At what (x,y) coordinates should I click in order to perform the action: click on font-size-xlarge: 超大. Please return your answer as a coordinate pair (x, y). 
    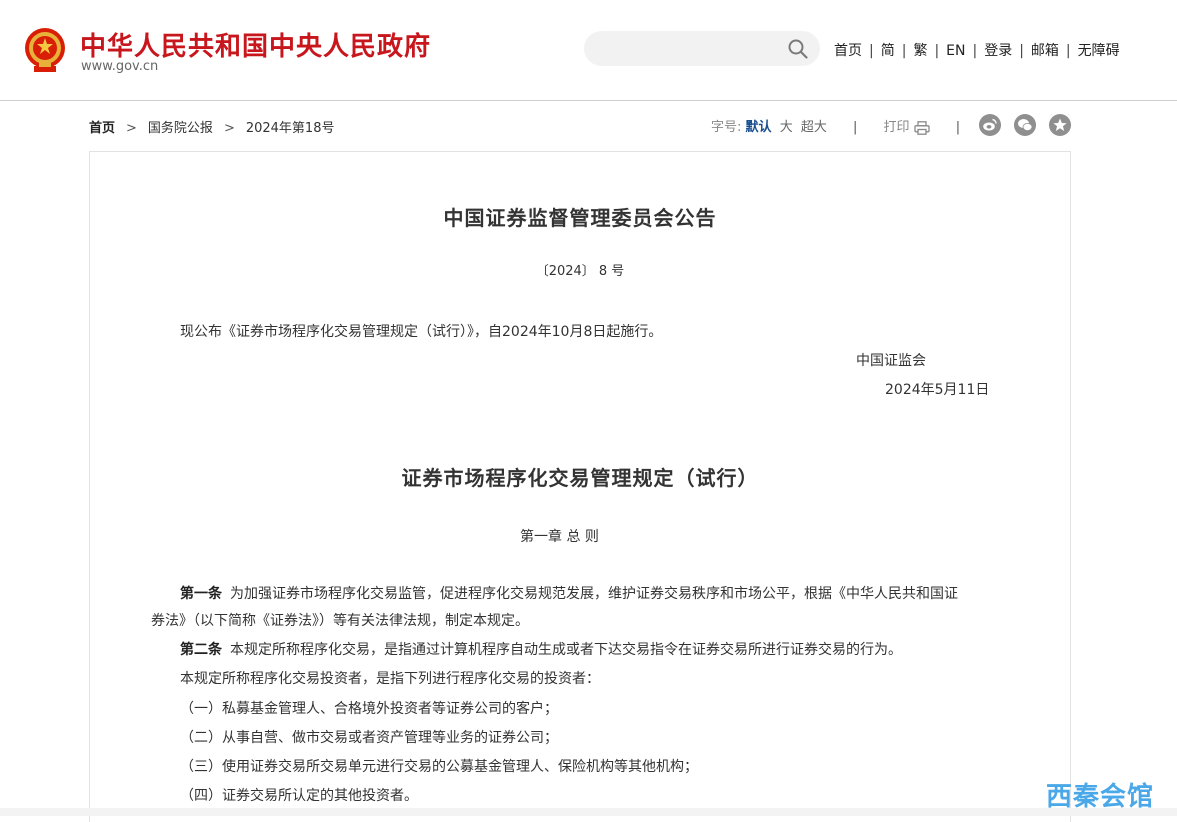
    Looking at the image, I should click on (814, 127).